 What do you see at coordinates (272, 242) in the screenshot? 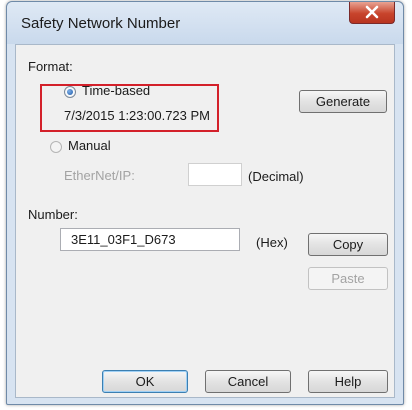
I see `hex-label: (Hex)` at bounding box center [272, 242].